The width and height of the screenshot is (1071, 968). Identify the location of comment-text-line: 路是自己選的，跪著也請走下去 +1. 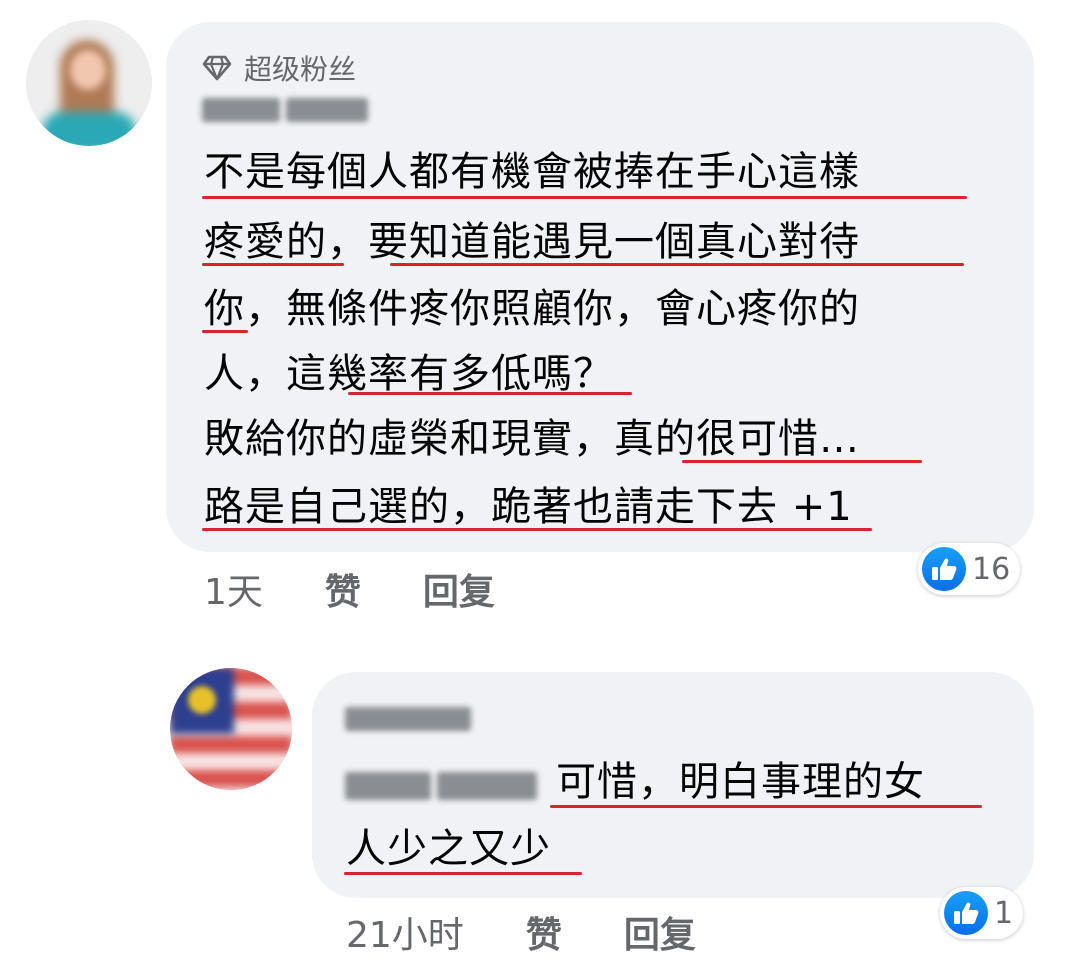
(528, 507).